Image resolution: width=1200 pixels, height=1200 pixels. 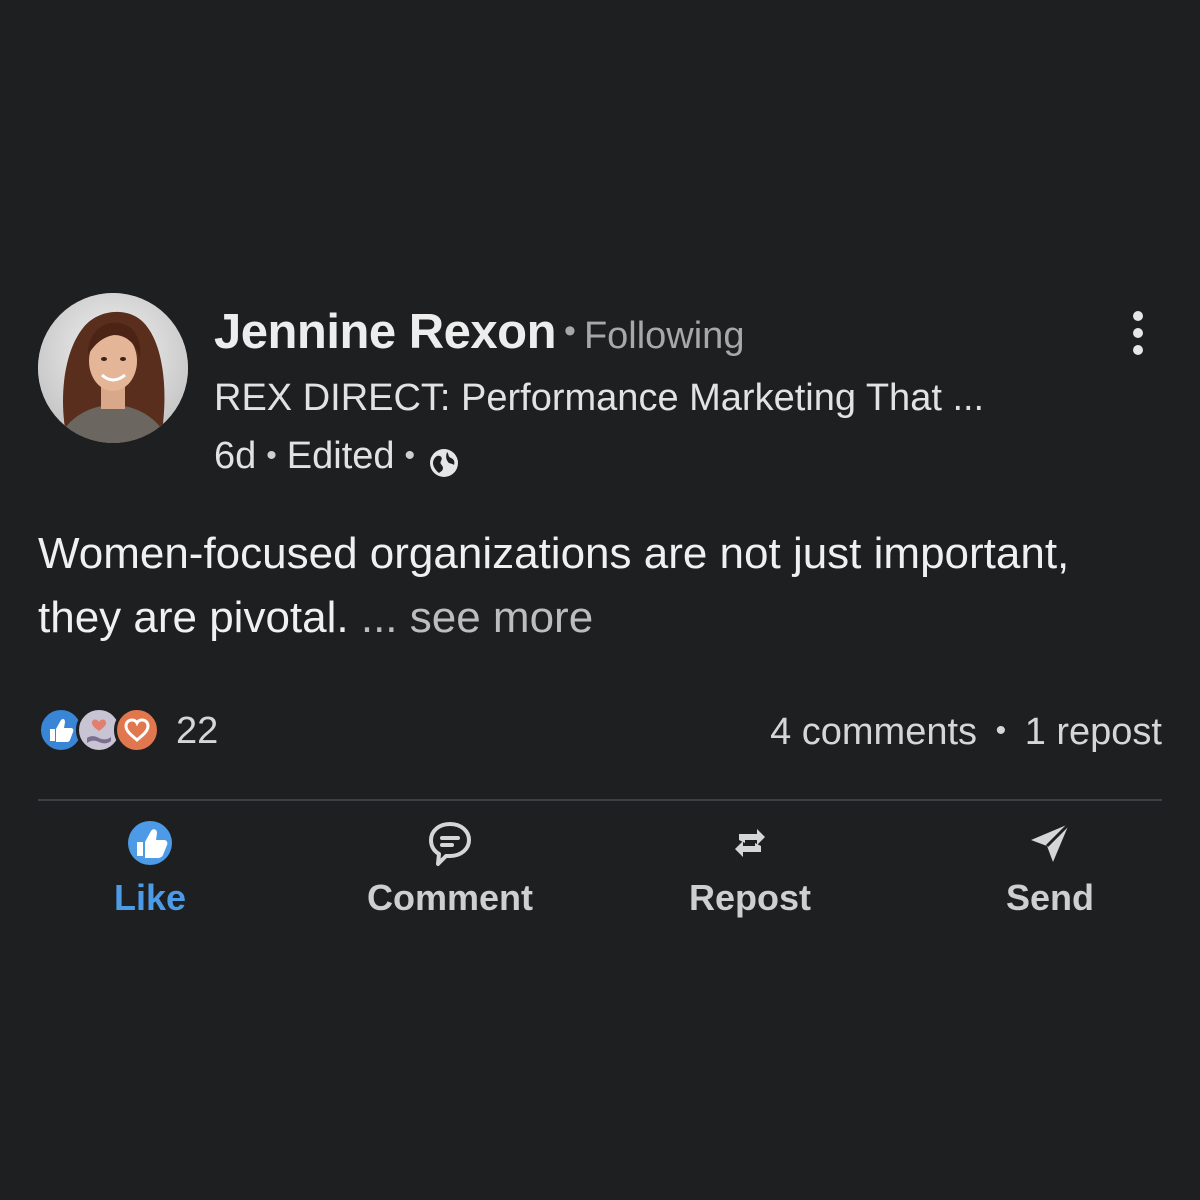 What do you see at coordinates (1050, 873) in the screenshot?
I see `send-button: Send` at bounding box center [1050, 873].